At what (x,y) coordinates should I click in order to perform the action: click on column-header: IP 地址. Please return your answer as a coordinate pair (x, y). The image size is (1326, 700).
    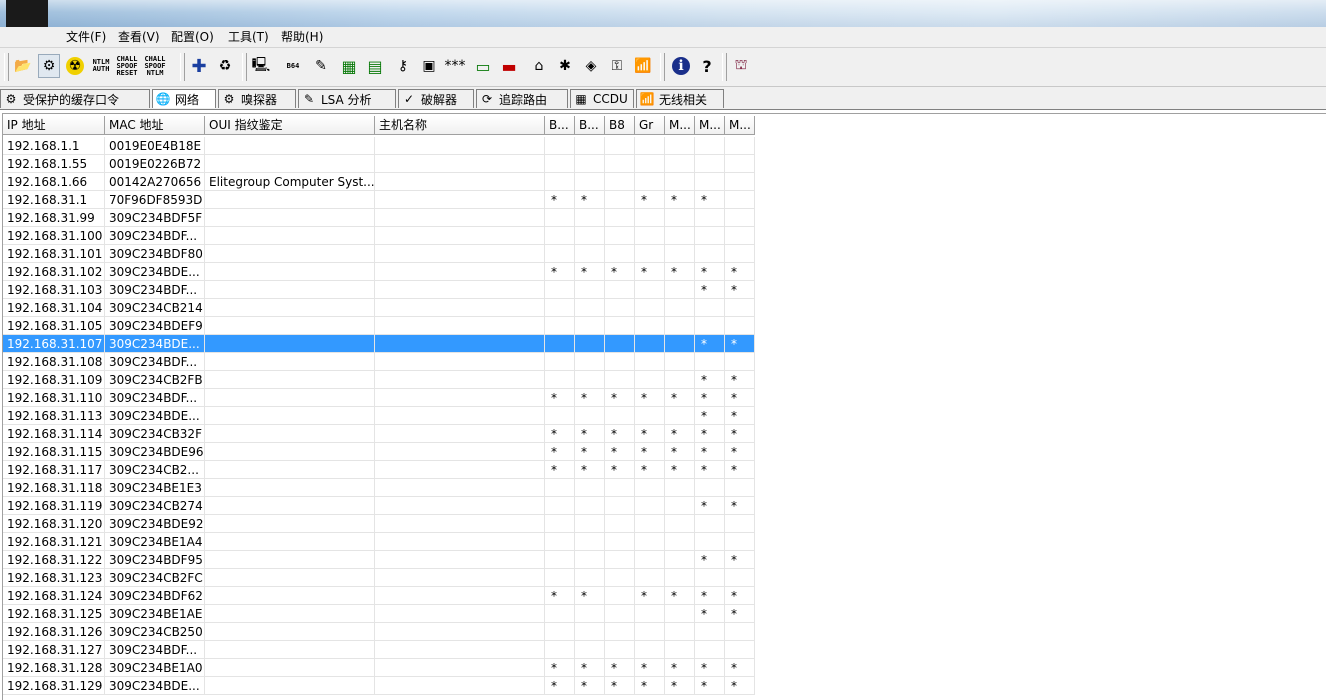
    Looking at the image, I should click on (54, 125).